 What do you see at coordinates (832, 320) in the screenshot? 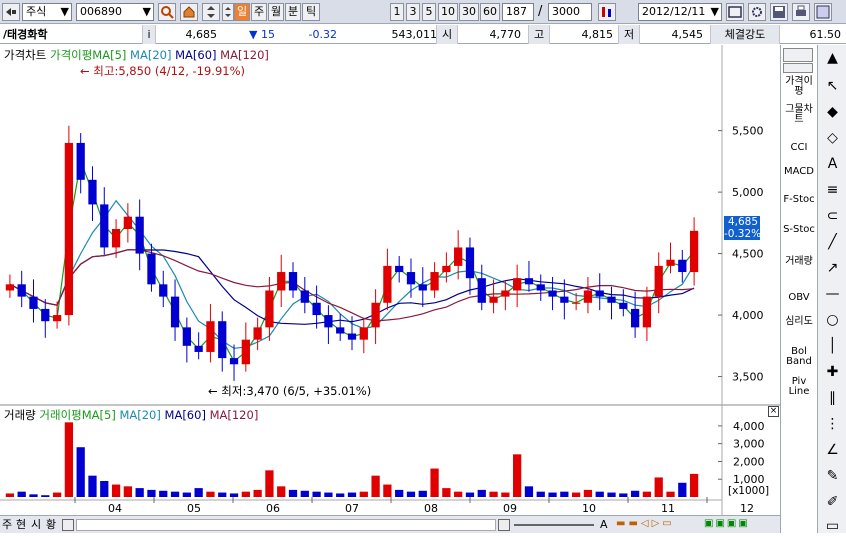
I see `circle-icon: ○` at bounding box center [832, 320].